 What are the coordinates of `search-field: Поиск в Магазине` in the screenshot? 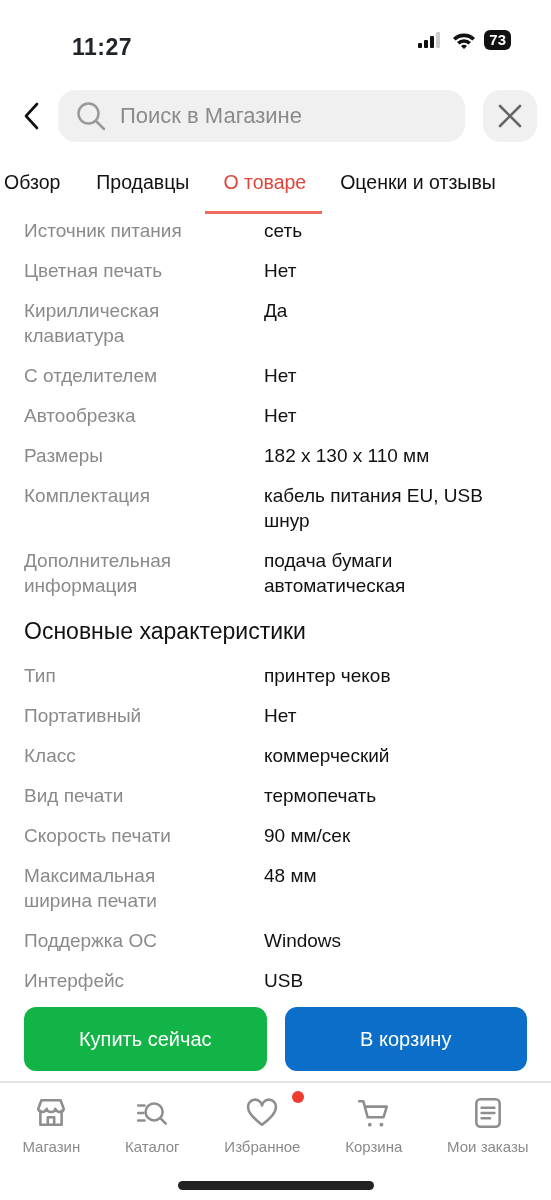 It's located at (261, 116).